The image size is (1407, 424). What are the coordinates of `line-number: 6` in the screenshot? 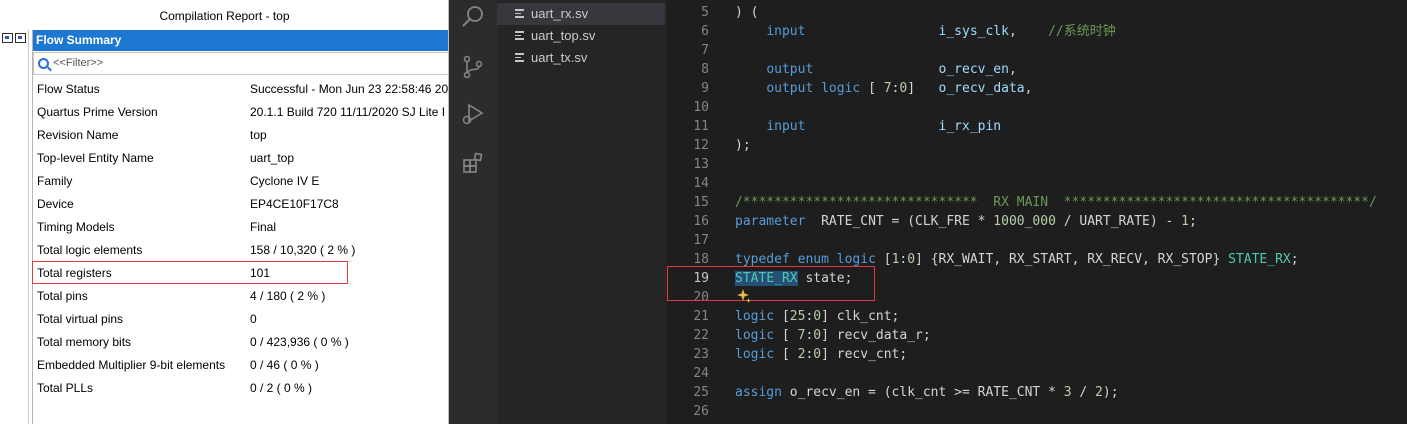 It's located at (705, 31).